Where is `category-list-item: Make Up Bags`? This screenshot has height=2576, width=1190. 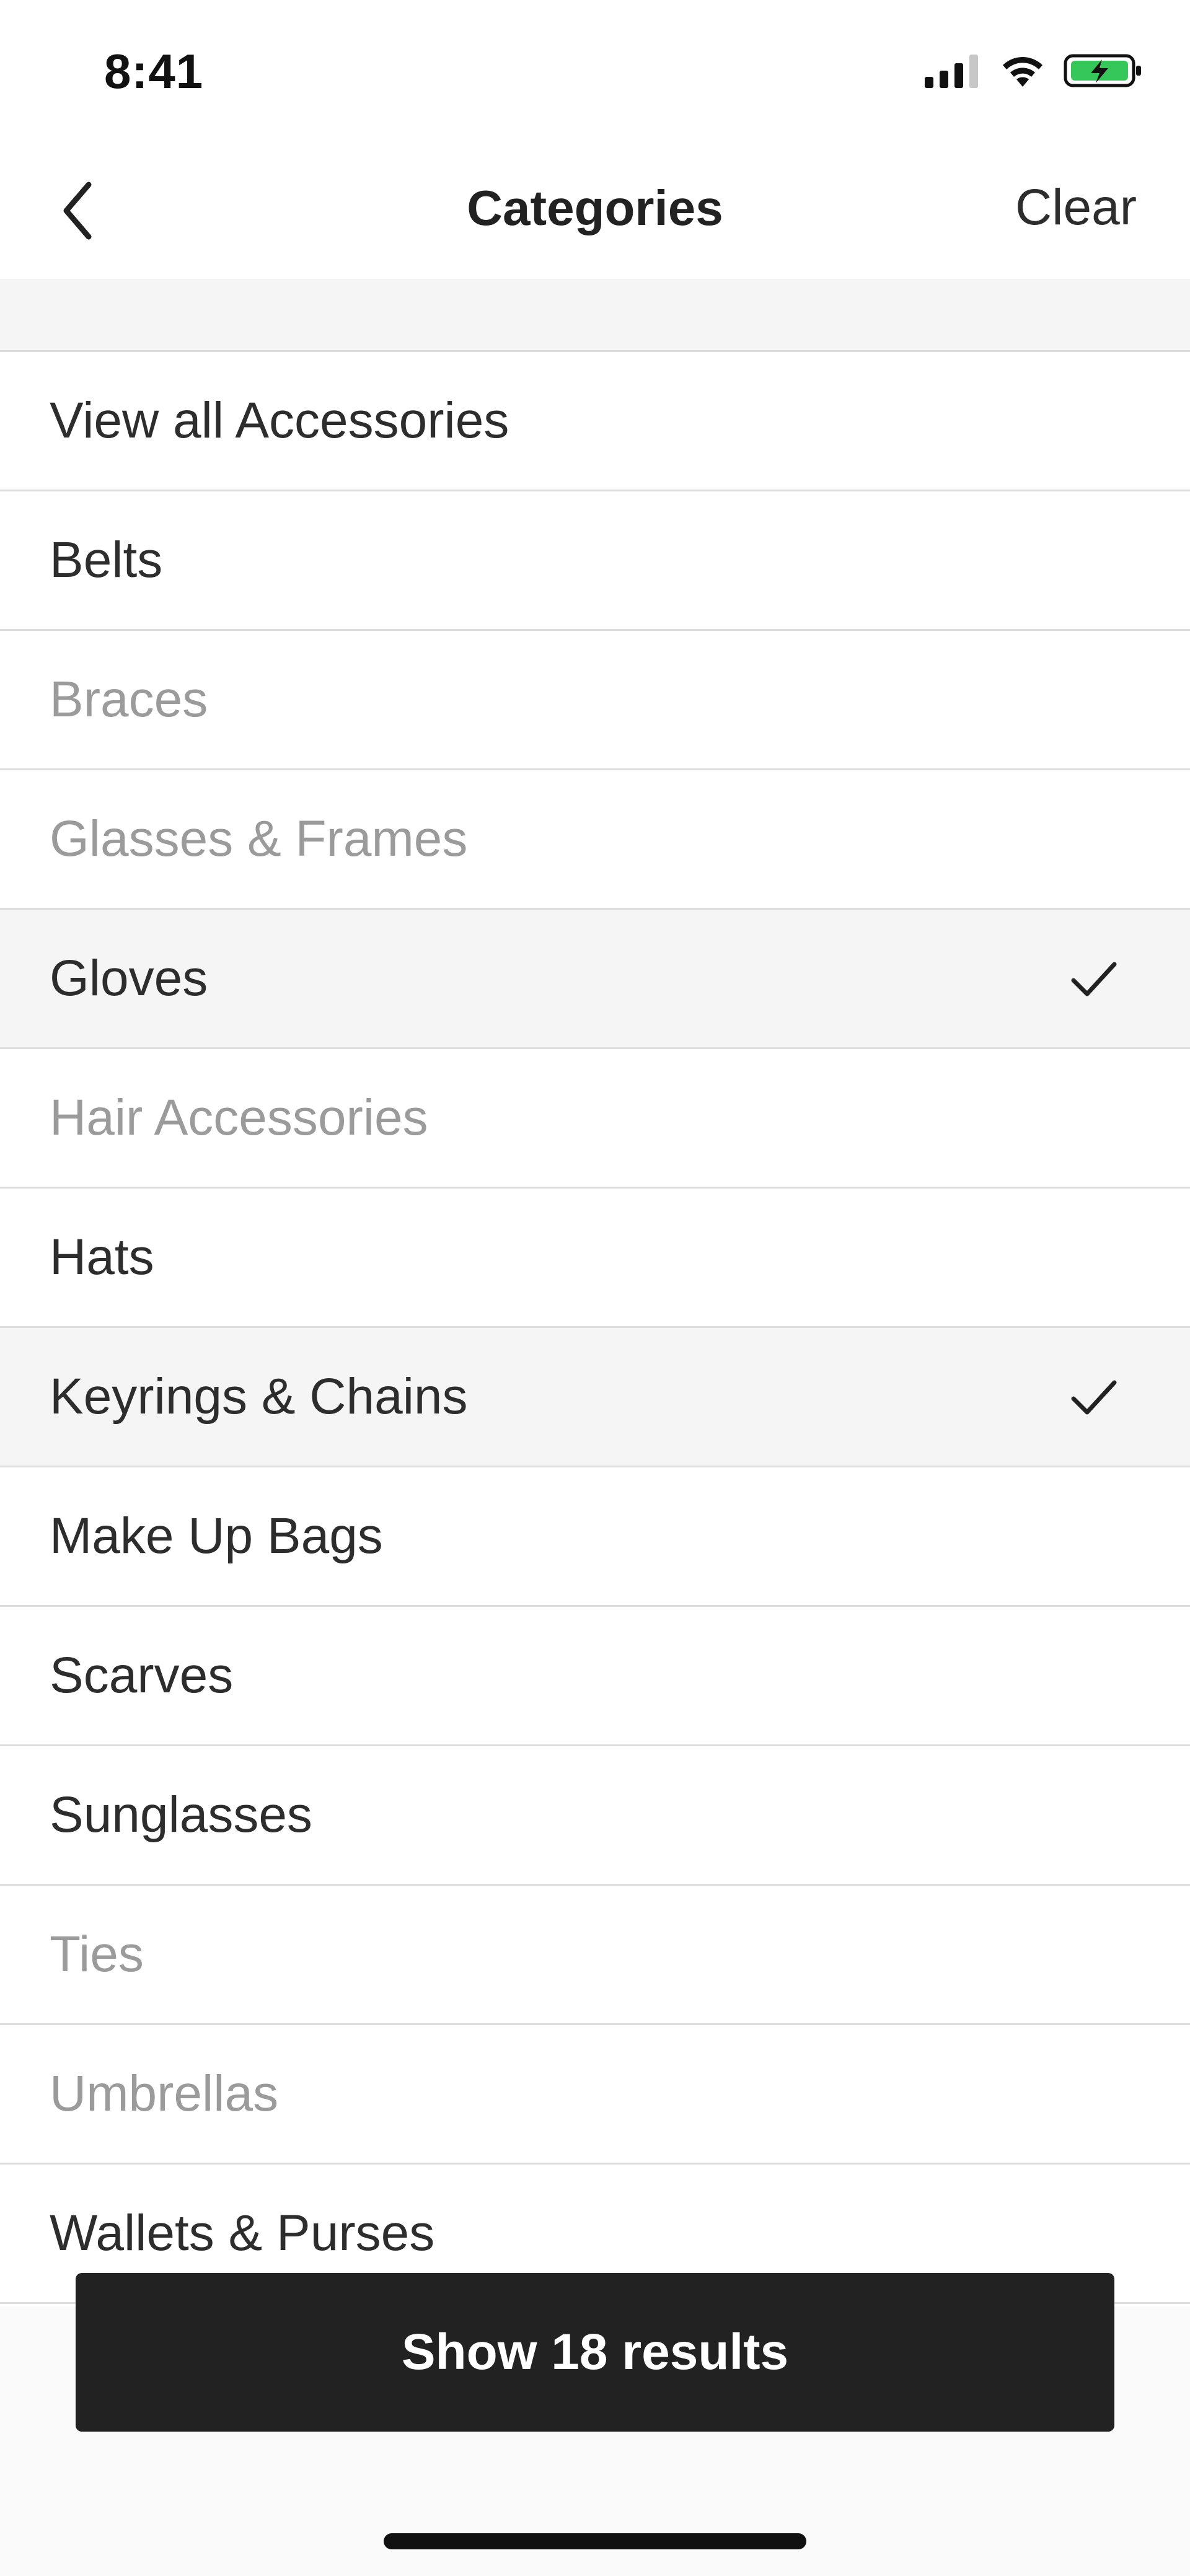
category-list-item: Make Up Bags is located at coordinates (595, 1537).